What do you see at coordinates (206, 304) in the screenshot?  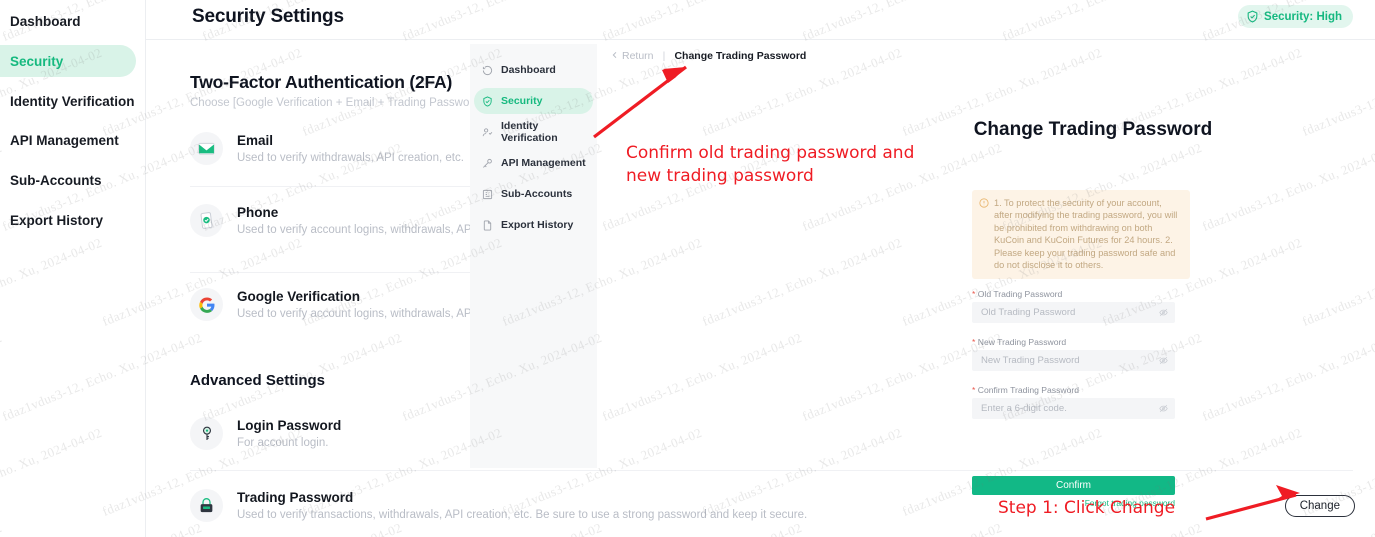 I see `google-icon` at bounding box center [206, 304].